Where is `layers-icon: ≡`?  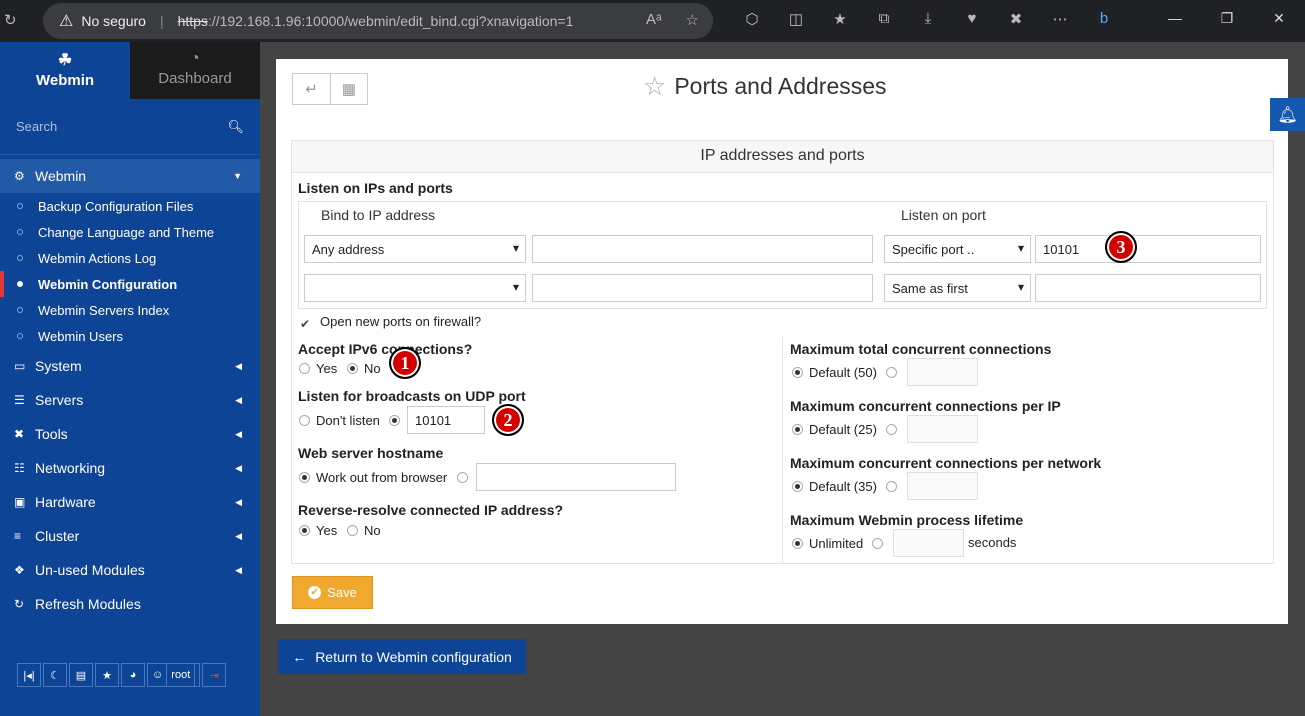
layers-icon: ≡ is located at coordinates (18, 536).